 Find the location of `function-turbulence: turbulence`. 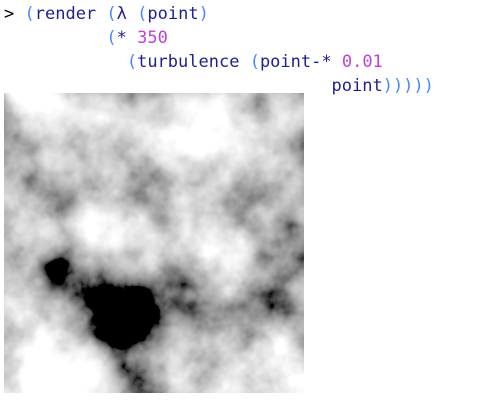

function-turbulence: turbulence is located at coordinates (188, 62).